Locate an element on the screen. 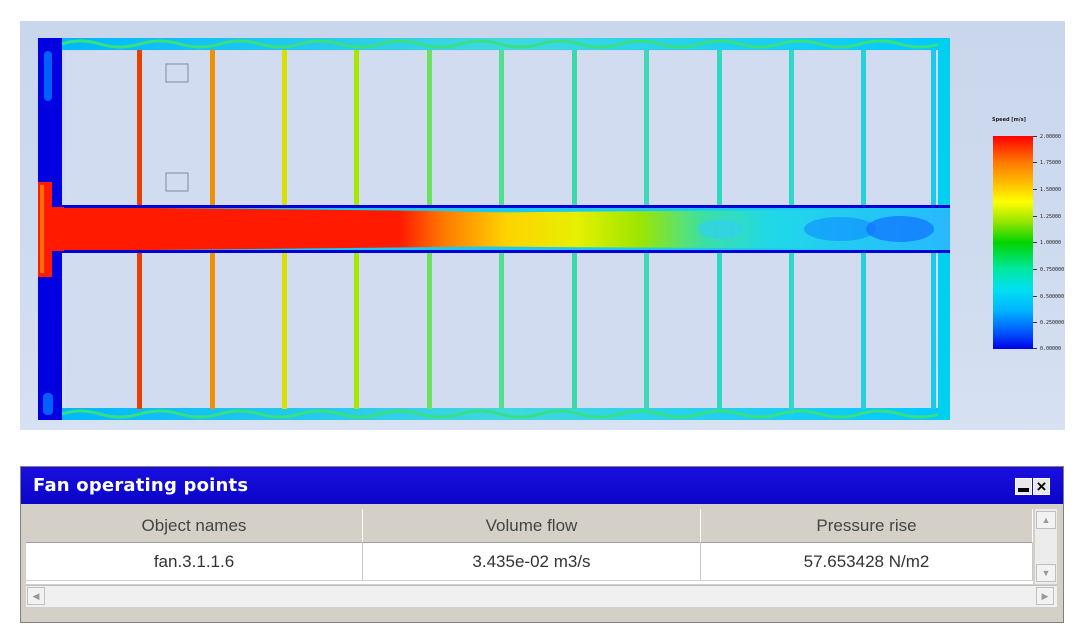  close-button: × is located at coordinates (1041, 486).